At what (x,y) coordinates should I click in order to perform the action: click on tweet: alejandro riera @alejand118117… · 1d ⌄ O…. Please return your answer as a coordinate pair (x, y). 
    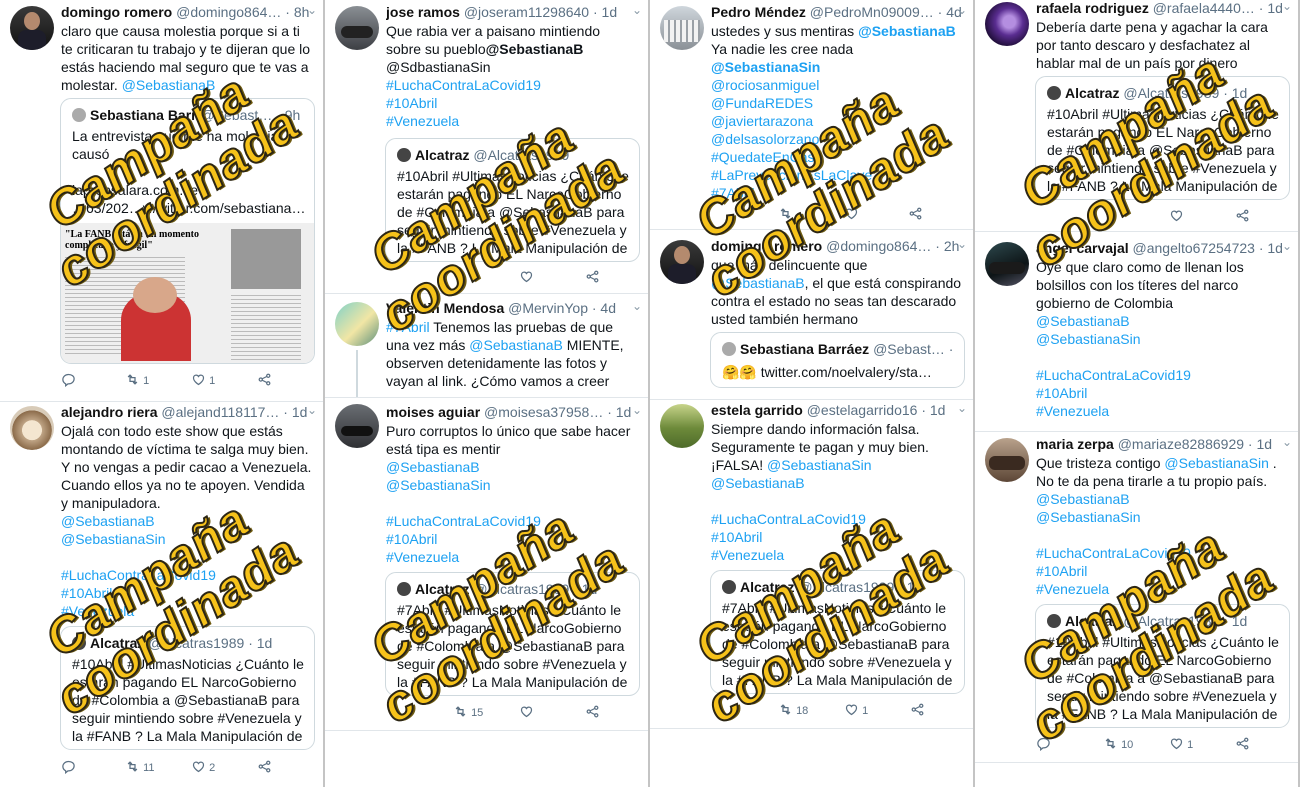
    Looking at the image, I should click on (161, 594).